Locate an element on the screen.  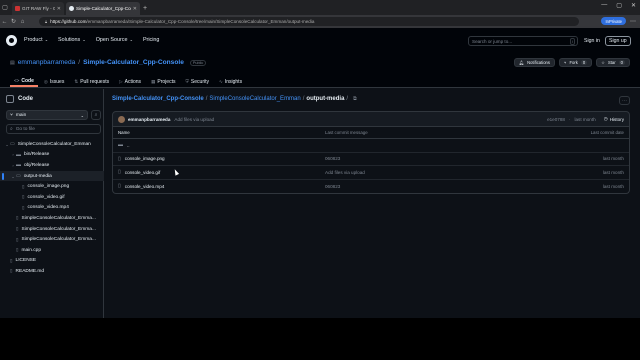
tree-item-label: console_image.png is located at coordinates (48, 187).